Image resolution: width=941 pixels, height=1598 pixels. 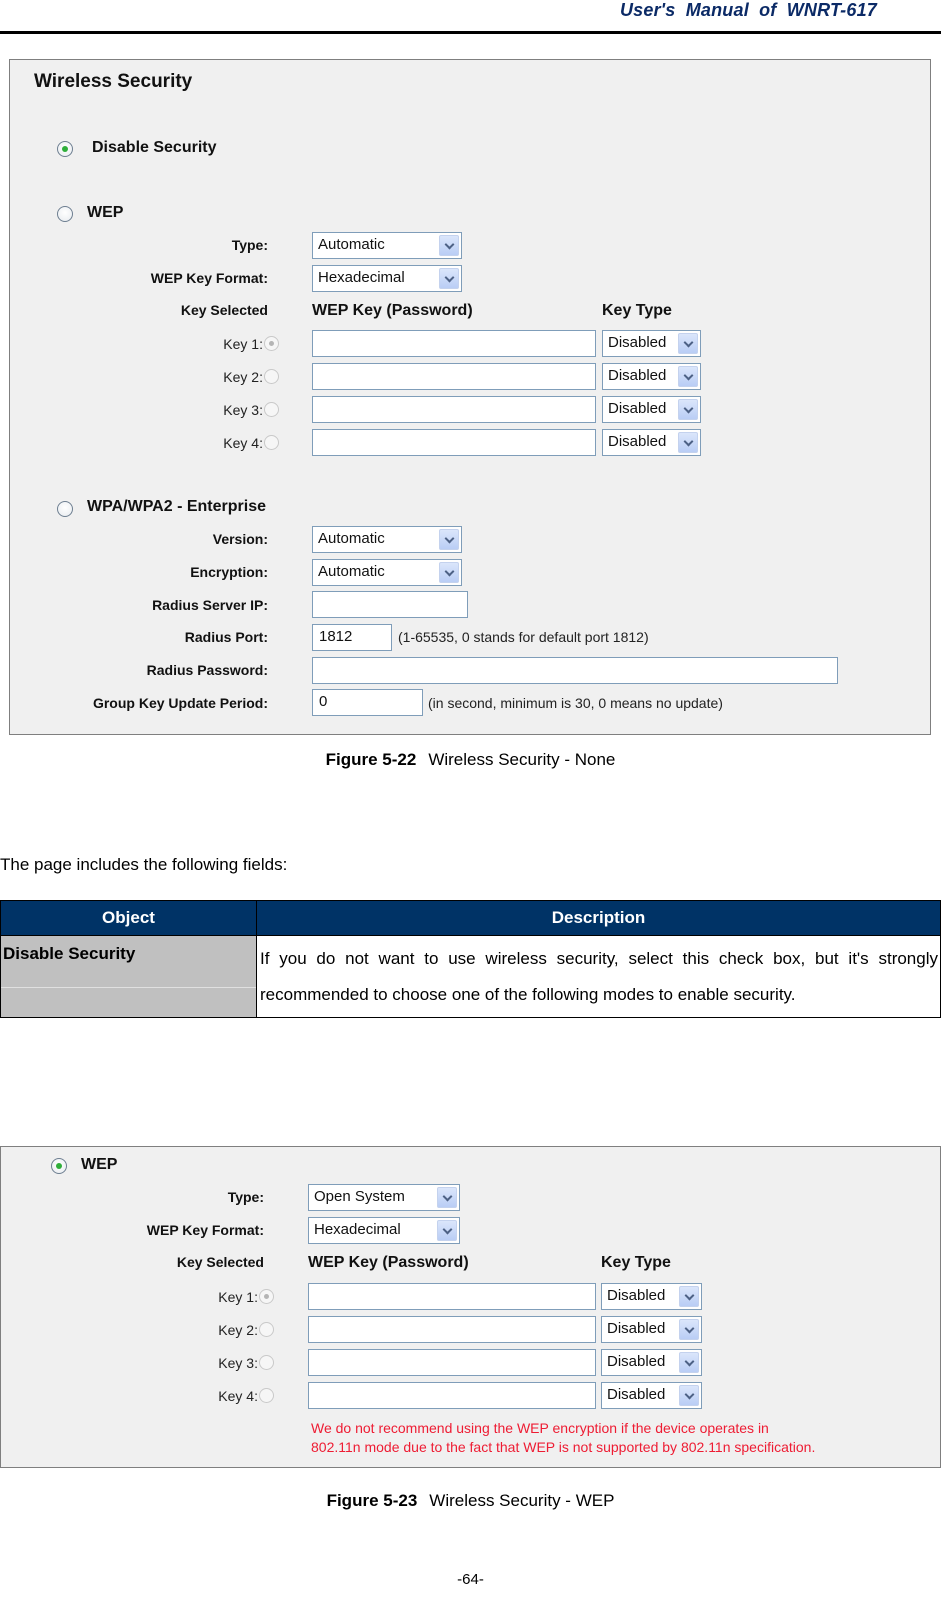 What do you see at coordinates (387, 245) in the screenshot?
I see `wep-type-select: Automatic` at bounding box center [387, 245].